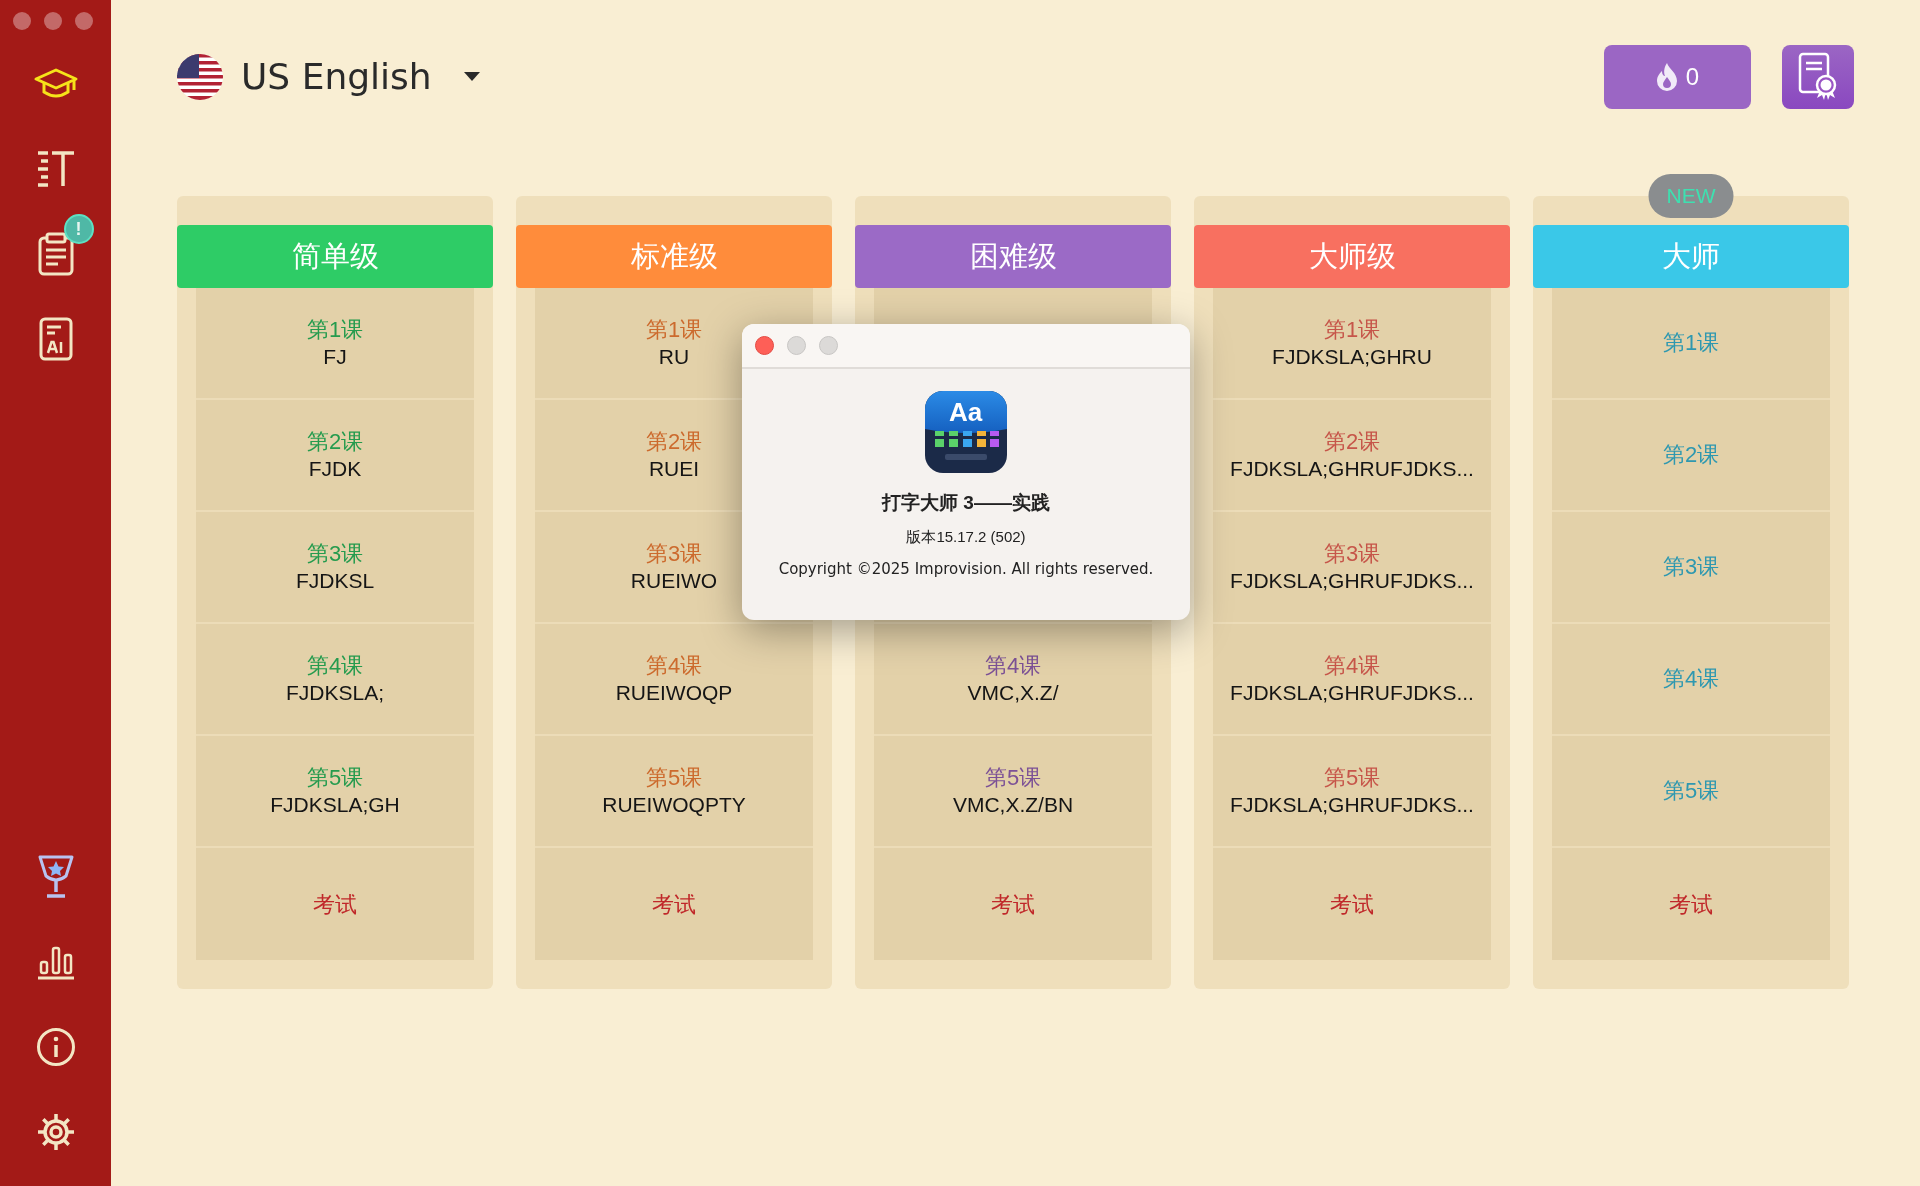 Image resolution: width=1920 pixels, height=1186 pixels. What do you see at coordinates (55, 84) in the screenshot?
I see `graduation-cap-icon` at bounding box center [55, 84].